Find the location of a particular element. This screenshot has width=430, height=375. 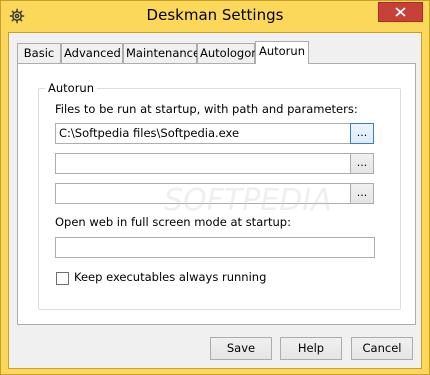

tab-autorun: Autorun is located at coordinates (282, 52).